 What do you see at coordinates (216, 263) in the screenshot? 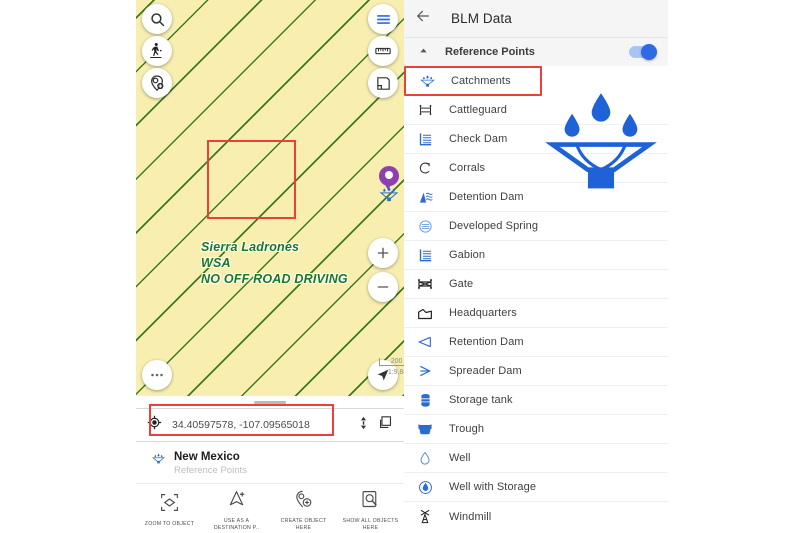
I see `map-label-1: WSA` at bounding box center [216, 263].